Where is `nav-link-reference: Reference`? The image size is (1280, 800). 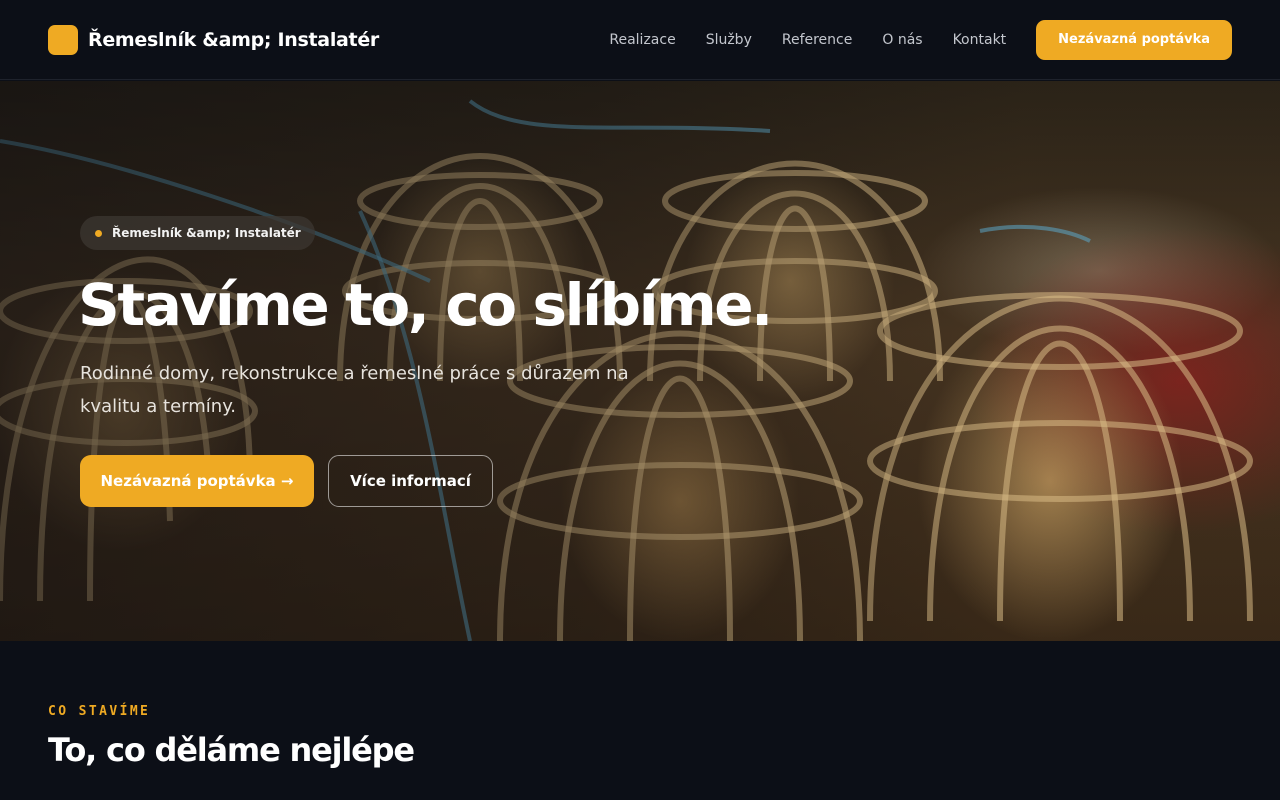 nav-link-reference: Reference is located at coordinates (817, 40).